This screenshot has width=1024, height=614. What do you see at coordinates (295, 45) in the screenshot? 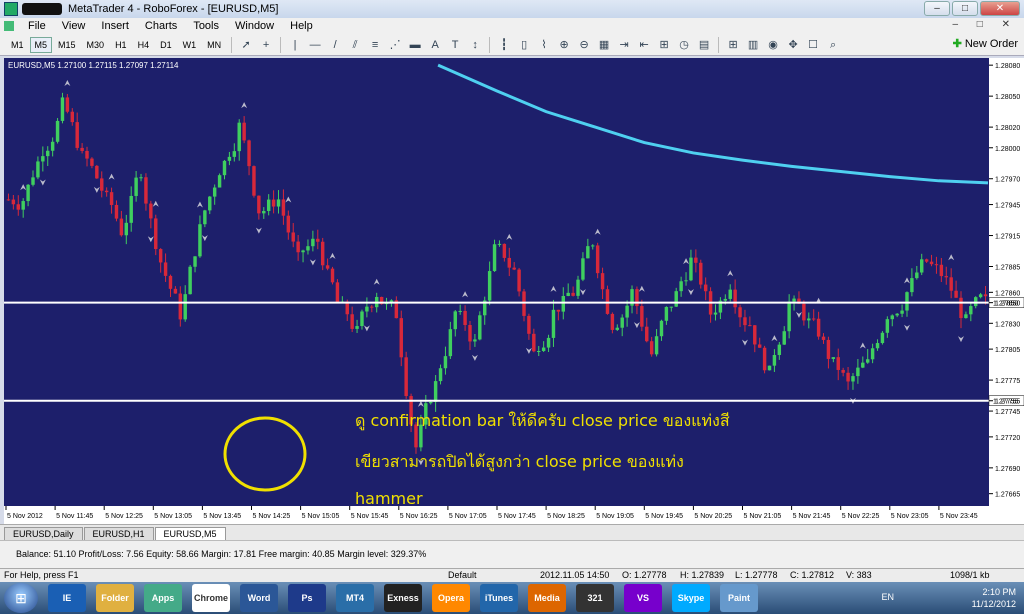
I see `vertical-line-icon: |` at bounding box center [295, 45].